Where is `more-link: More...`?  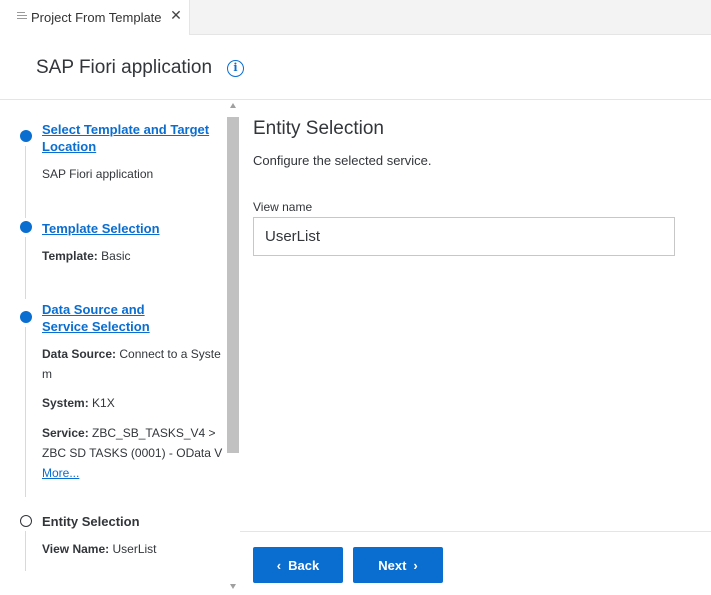
more-link: More... is located at coordinates (60, 473).